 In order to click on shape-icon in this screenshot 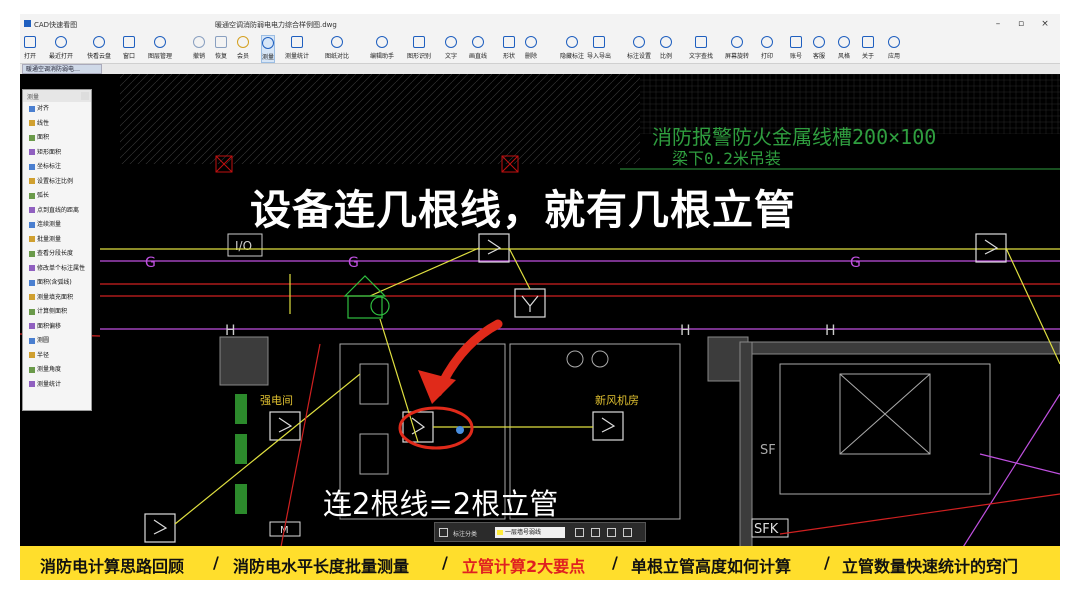, I will do `click(509, 42)`.